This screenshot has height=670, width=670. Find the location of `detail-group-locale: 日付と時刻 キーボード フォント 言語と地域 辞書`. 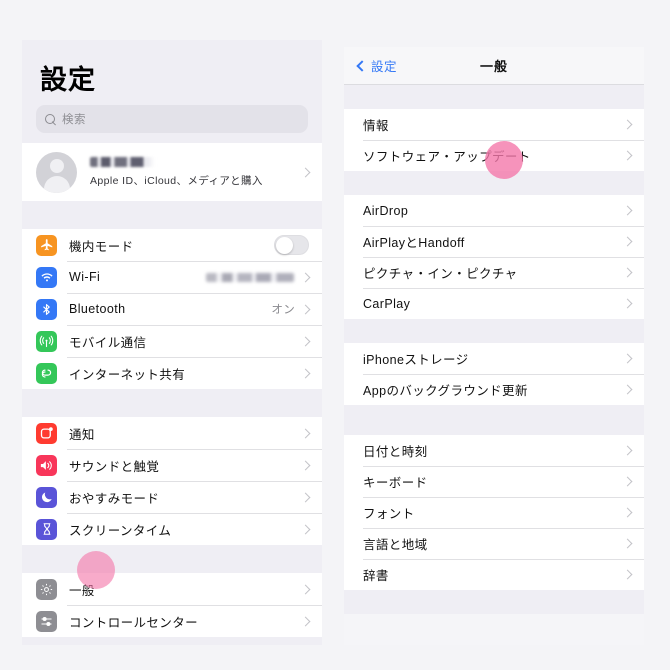

detail-group-locale: 日付と時刻 キーボード フォント 言語と地域 辞書 is located at coordinates (494, 512).